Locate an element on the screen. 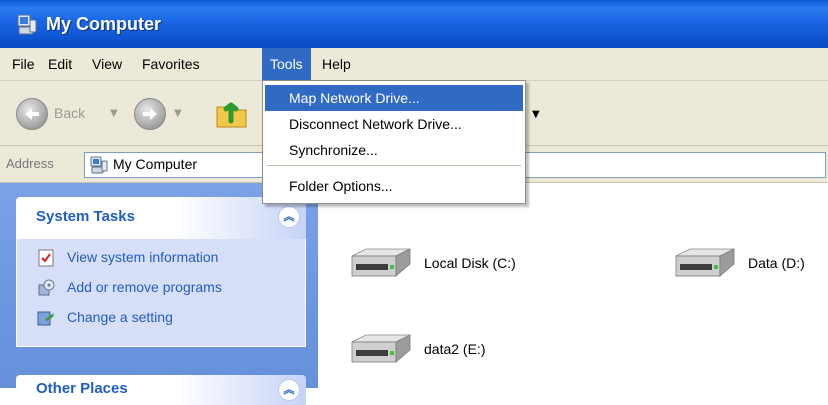 Image resolution: width=828 pixels, height=405 pixels. forward-dropdown-icon: ▼ is located at coordinates (178, 113).